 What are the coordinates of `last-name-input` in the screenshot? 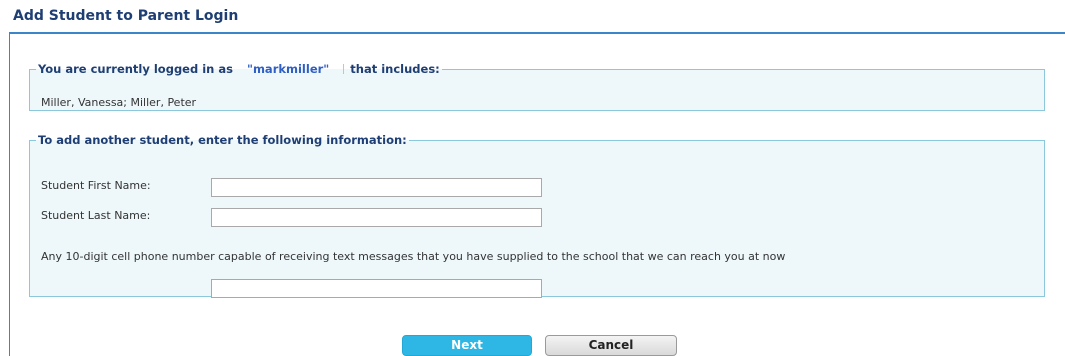 It's located at (376, 217).